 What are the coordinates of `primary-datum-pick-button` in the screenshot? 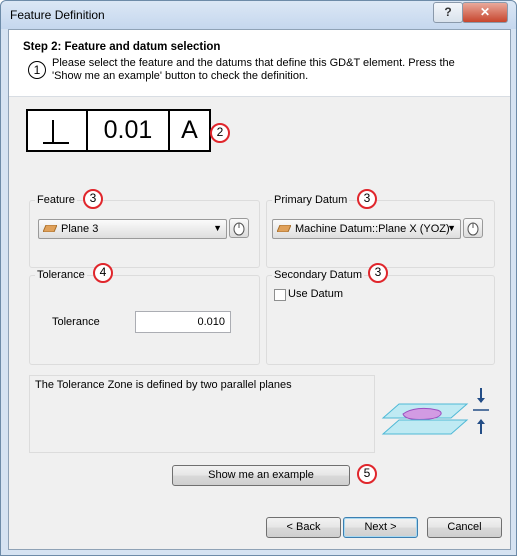 It's located at (473, 228).